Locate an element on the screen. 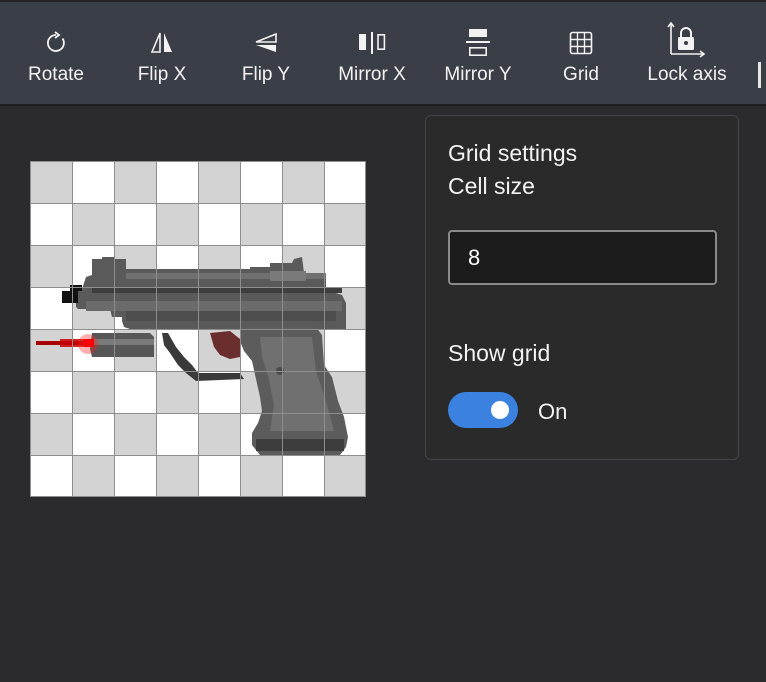 Image resolution: width=766 pixels, height=682 pixels. flip-y-icon is located at coordinates (266, 43).